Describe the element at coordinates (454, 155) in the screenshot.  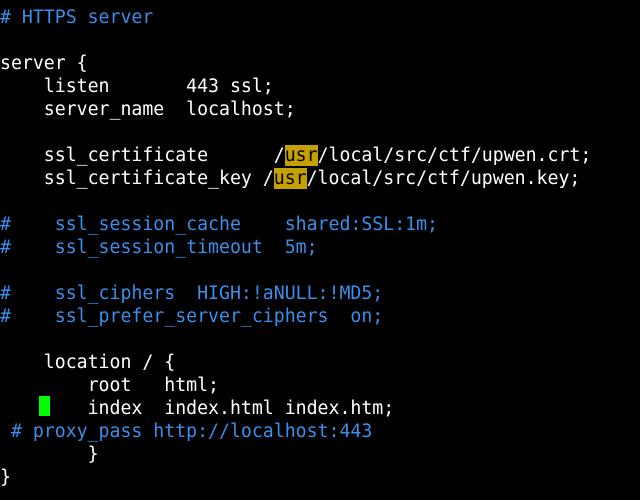
I see `code-text: /local/src/ctf/upwen.crt;` at that location.